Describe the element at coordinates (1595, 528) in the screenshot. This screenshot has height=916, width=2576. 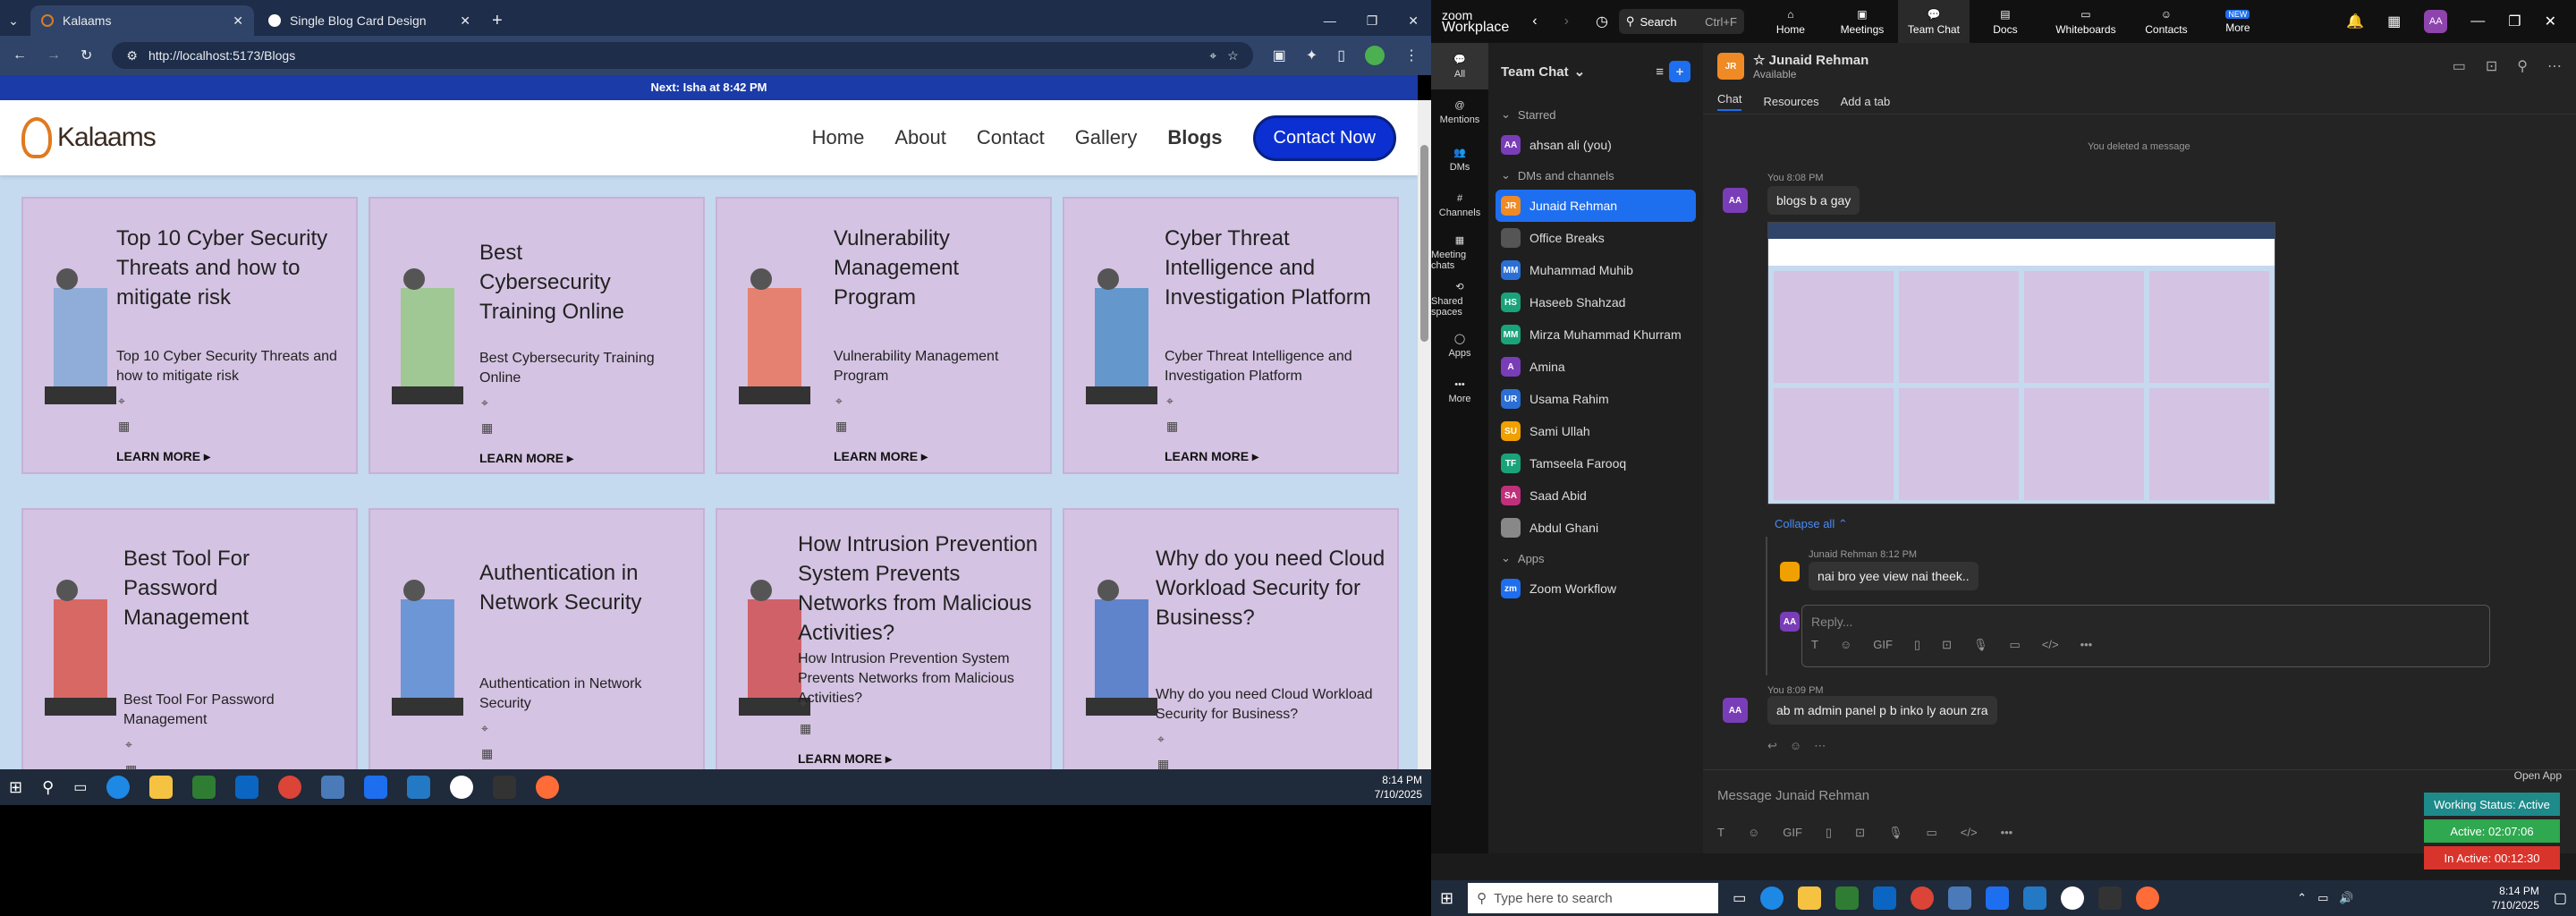
I see `chat-list-item: Abdul Ghani` at that location.